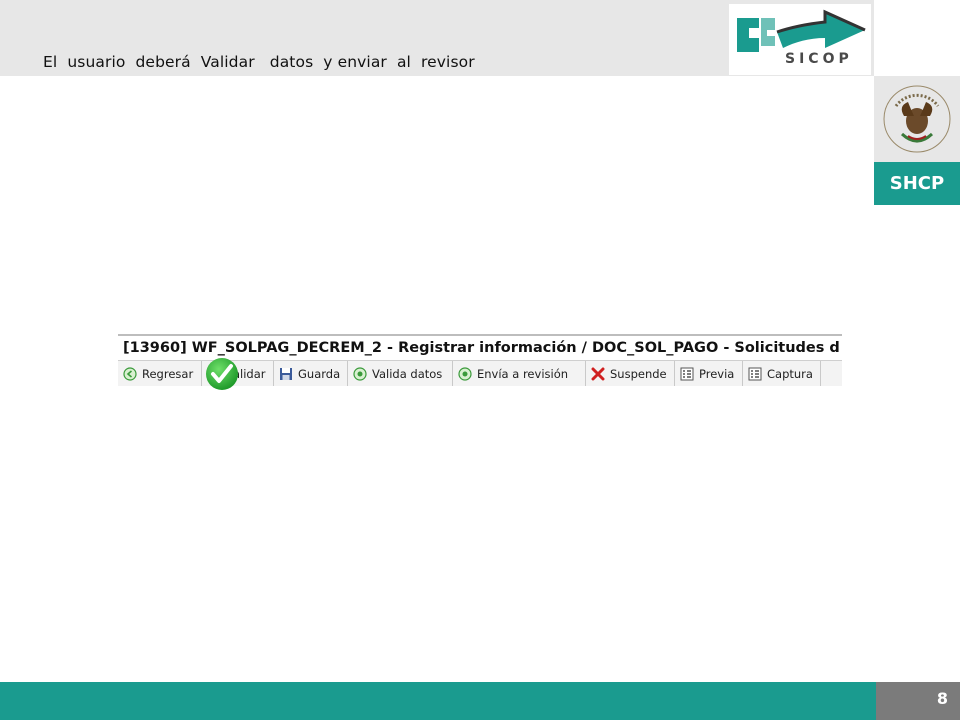  Describe the element at coordinates (790, 373) in the screenshot. I see `captura-label: Captura` at that location.